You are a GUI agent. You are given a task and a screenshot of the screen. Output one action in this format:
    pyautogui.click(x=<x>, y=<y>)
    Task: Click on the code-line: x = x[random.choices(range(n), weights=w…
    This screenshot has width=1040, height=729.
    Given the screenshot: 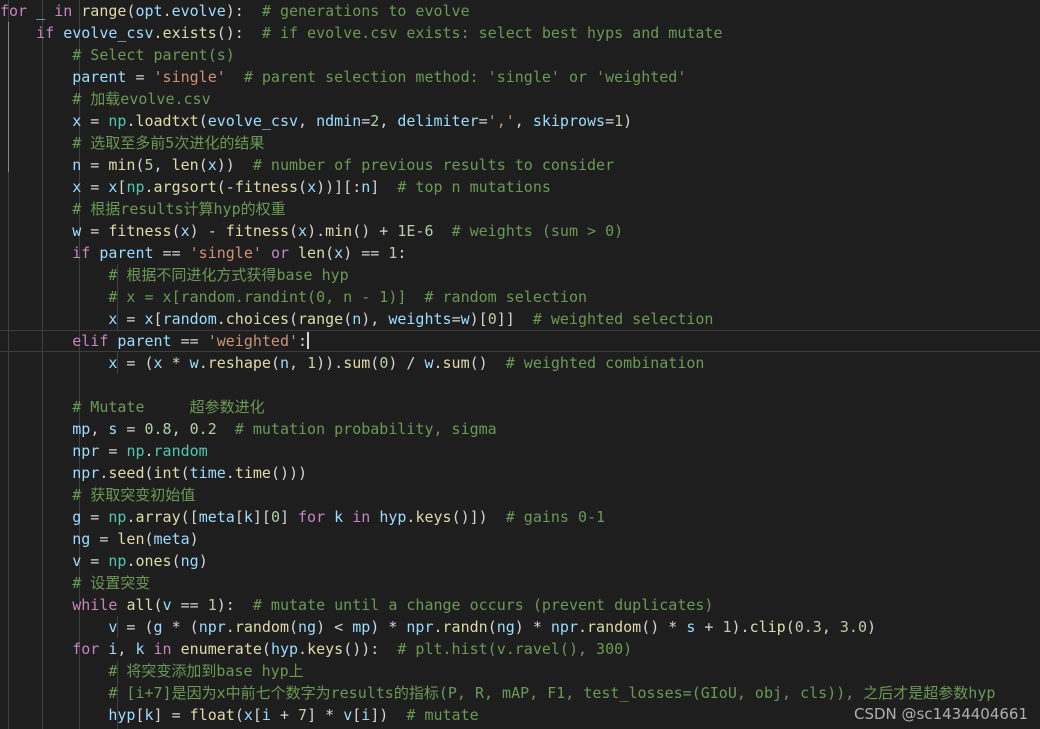 What is the action you would take?
    pyautogui.click(x=356, y=319)
    